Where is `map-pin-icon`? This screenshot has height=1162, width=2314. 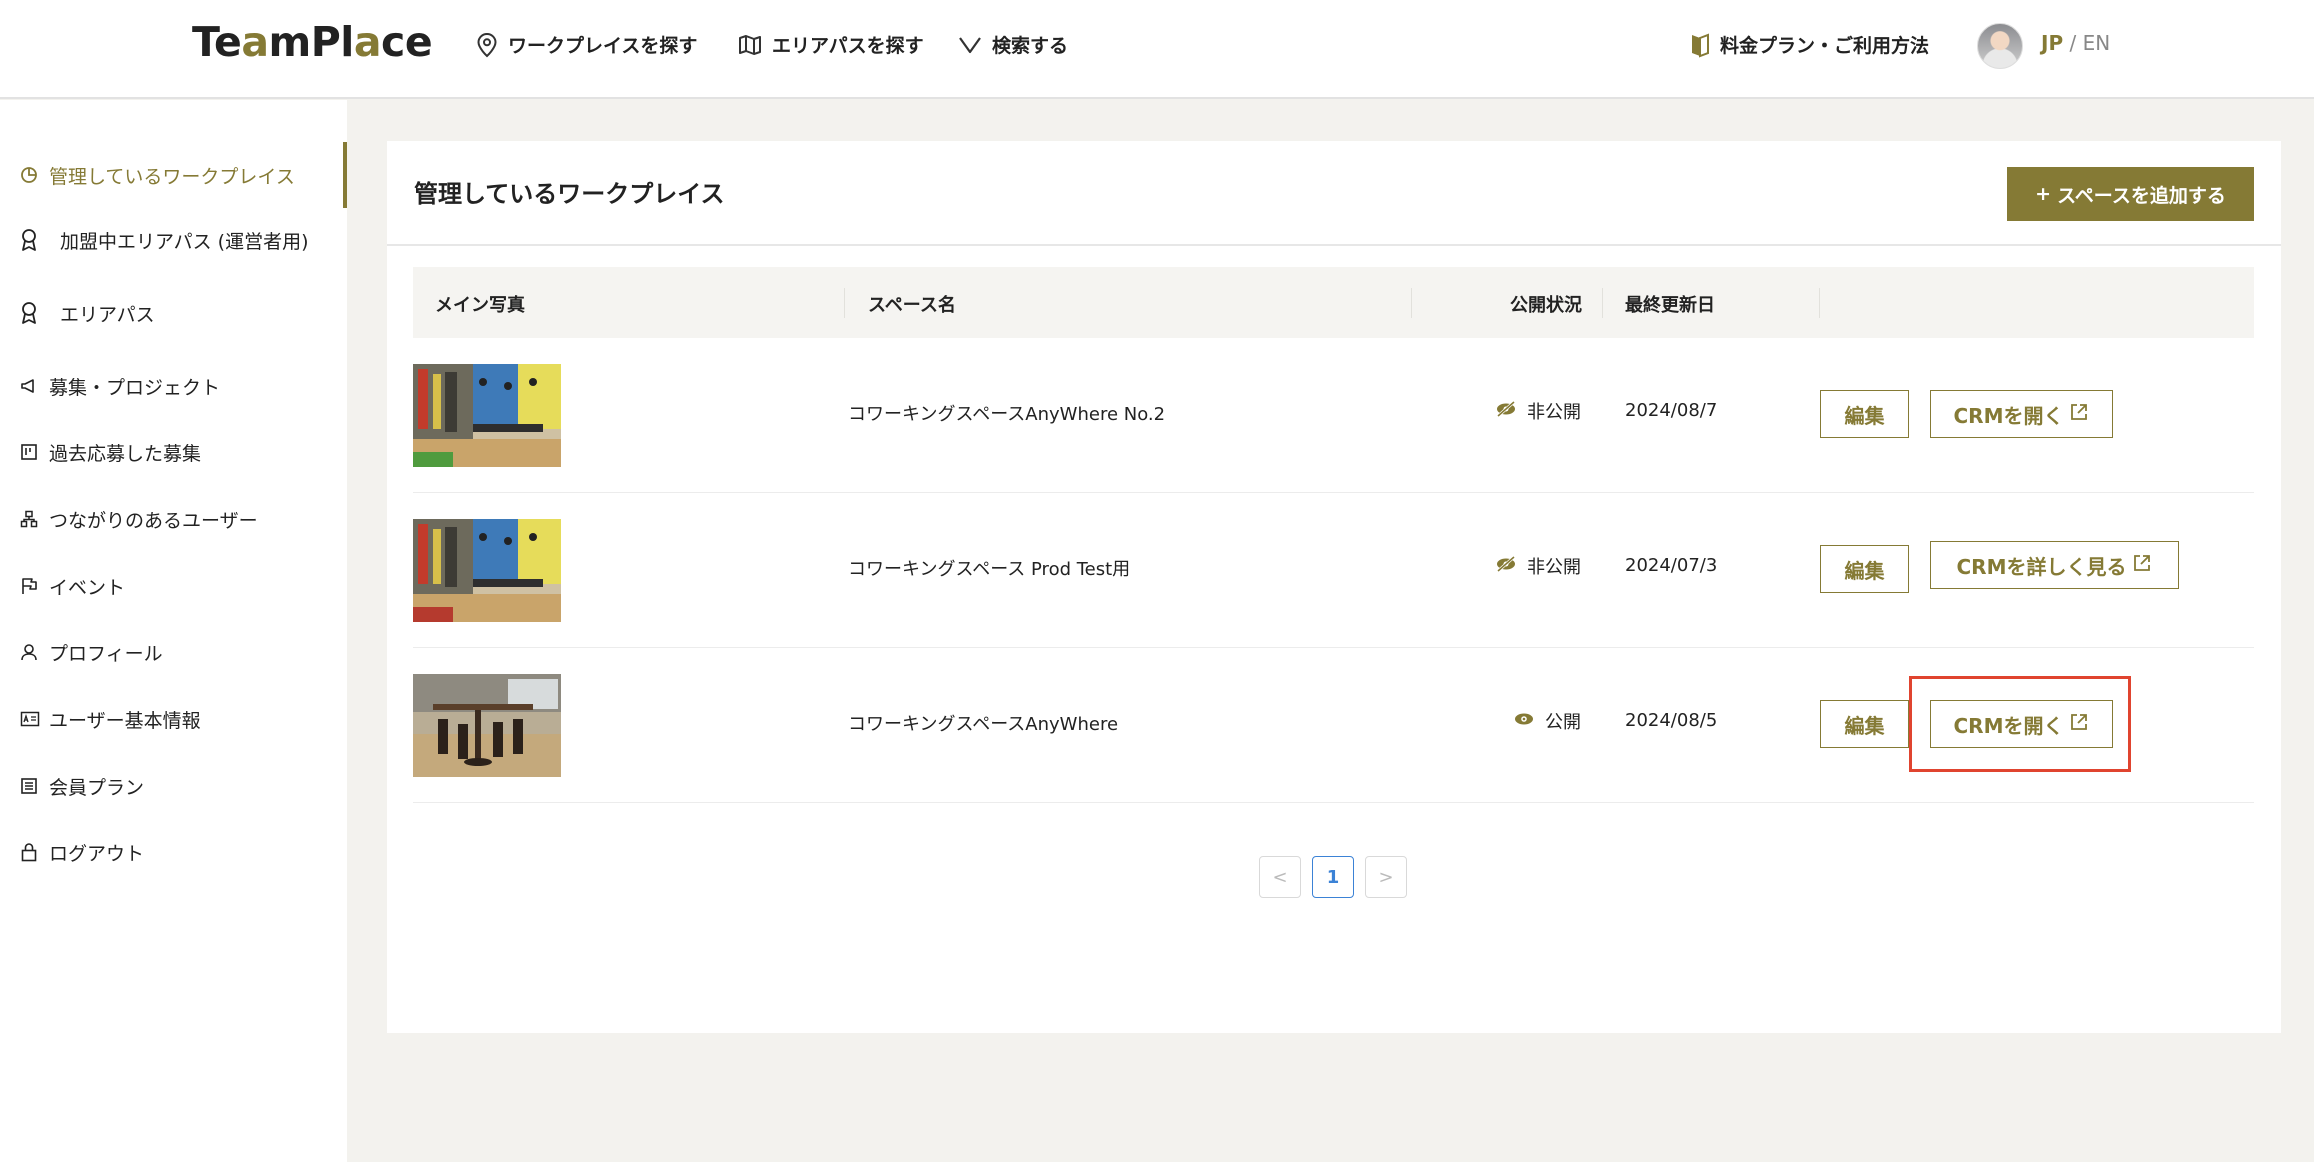 map-pin-icon is located at coordinates (487, 45).